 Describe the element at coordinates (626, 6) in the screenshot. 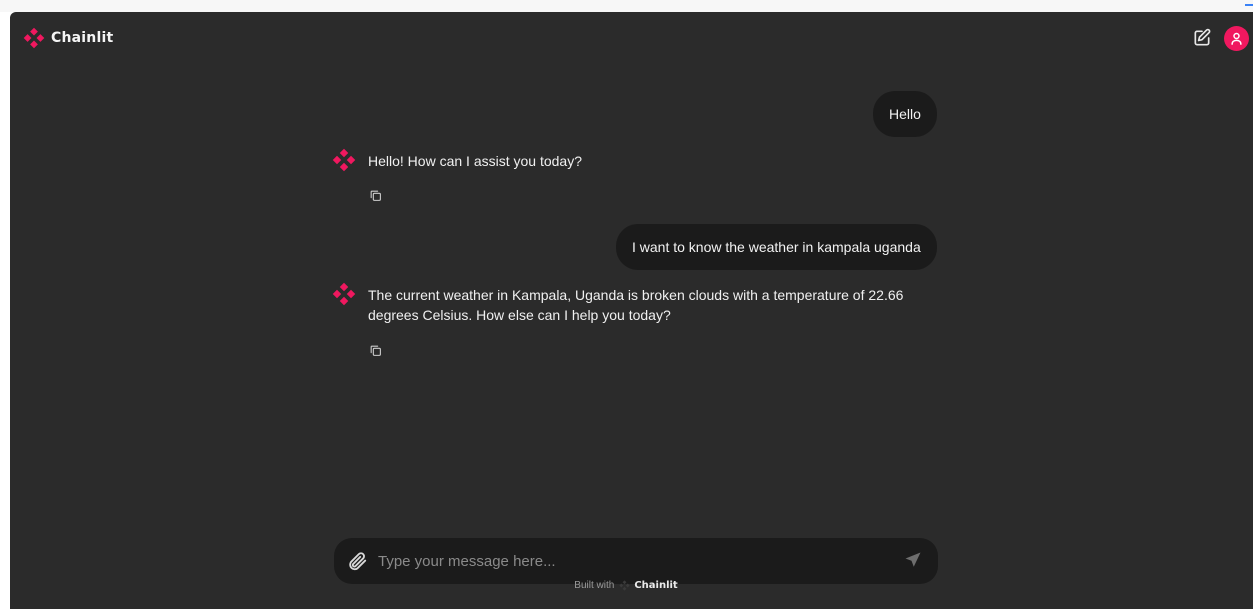

I see `browser-top-strip` at that location.